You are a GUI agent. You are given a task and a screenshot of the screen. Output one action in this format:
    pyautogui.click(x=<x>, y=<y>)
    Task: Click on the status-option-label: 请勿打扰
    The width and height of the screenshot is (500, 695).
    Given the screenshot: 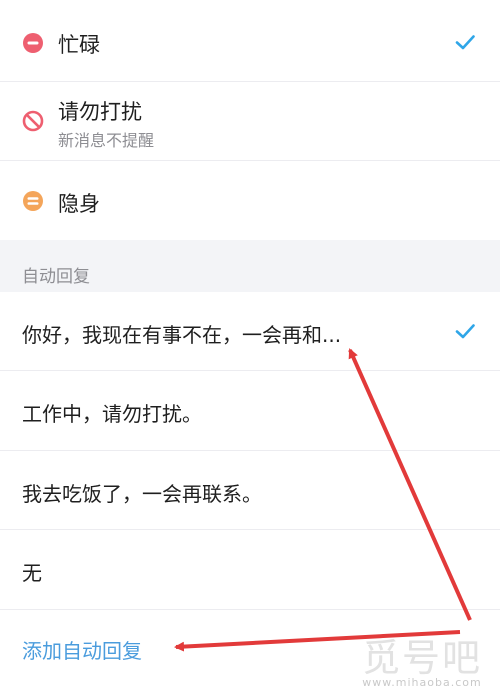 What is the action you would take?
    pyautogui.click(x=100, y=112)
    